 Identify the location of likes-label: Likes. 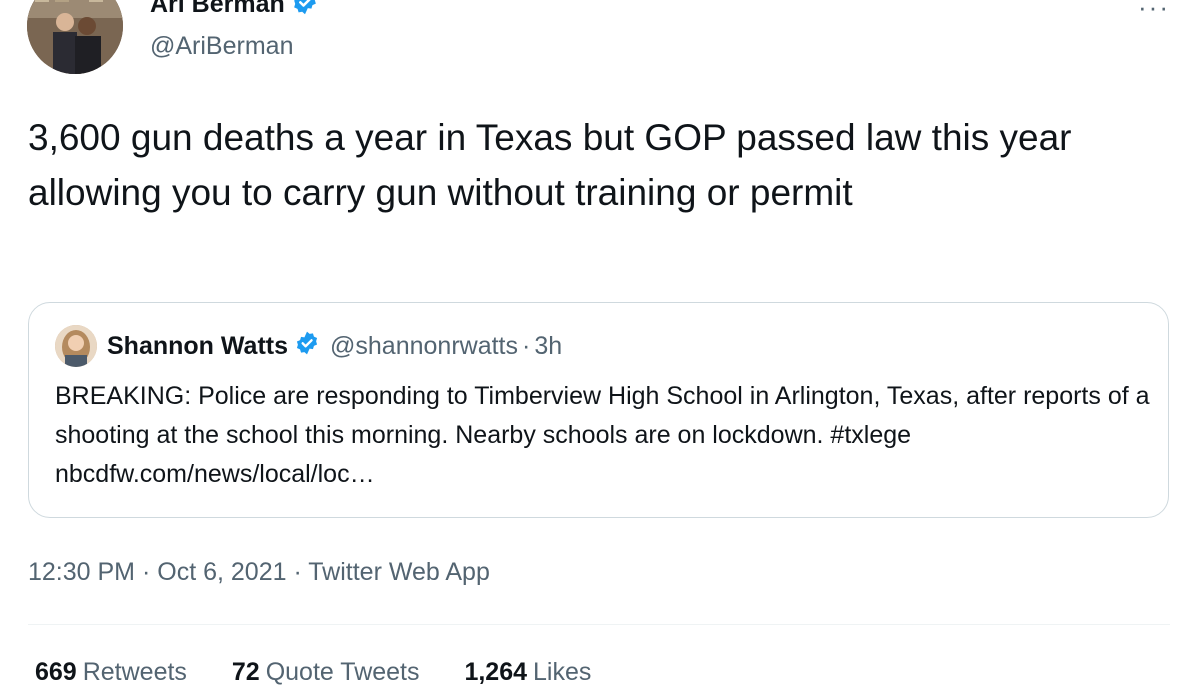
(562, 672).